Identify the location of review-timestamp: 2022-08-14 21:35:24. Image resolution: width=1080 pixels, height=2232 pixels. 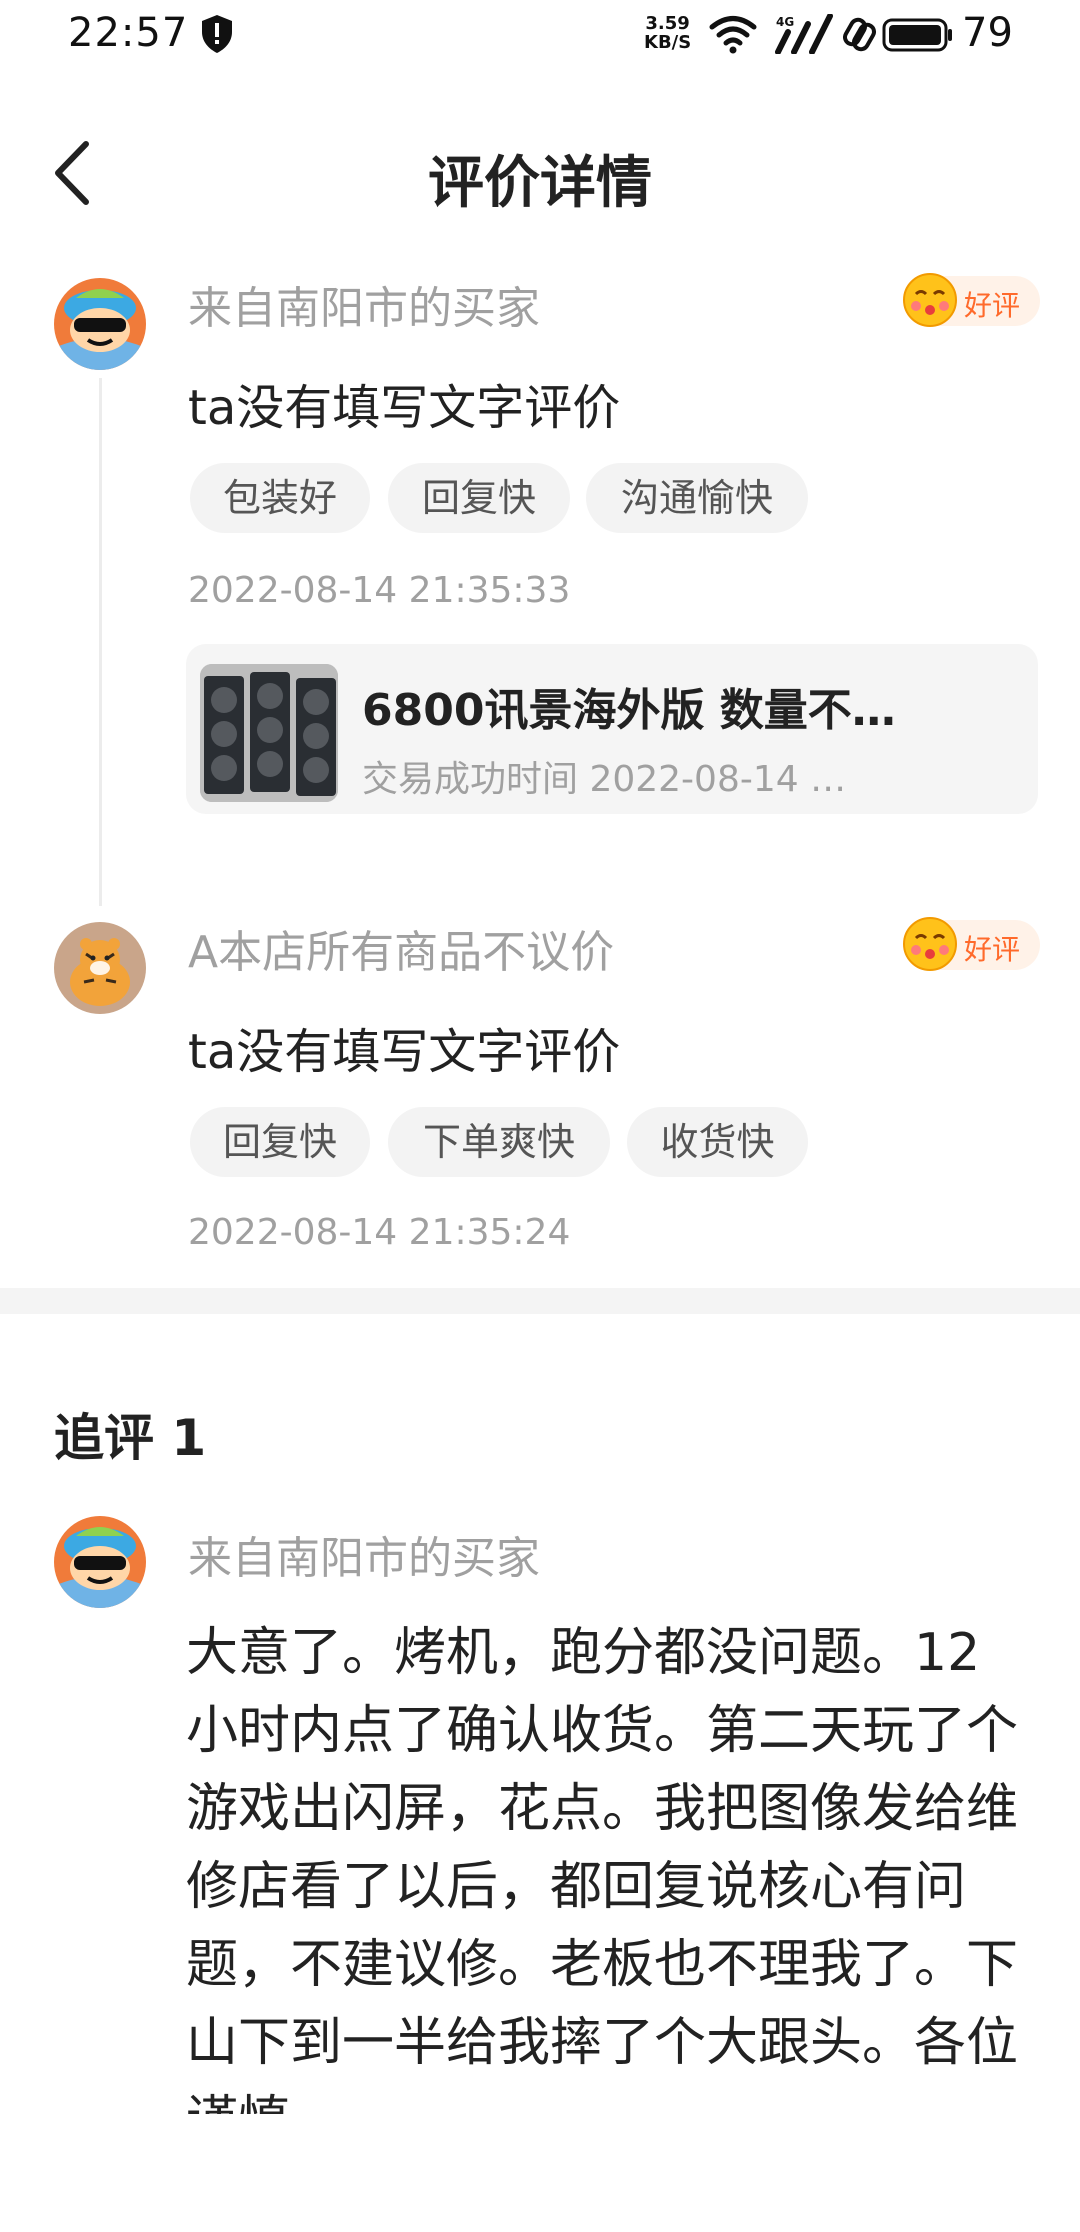
(379, 1232).